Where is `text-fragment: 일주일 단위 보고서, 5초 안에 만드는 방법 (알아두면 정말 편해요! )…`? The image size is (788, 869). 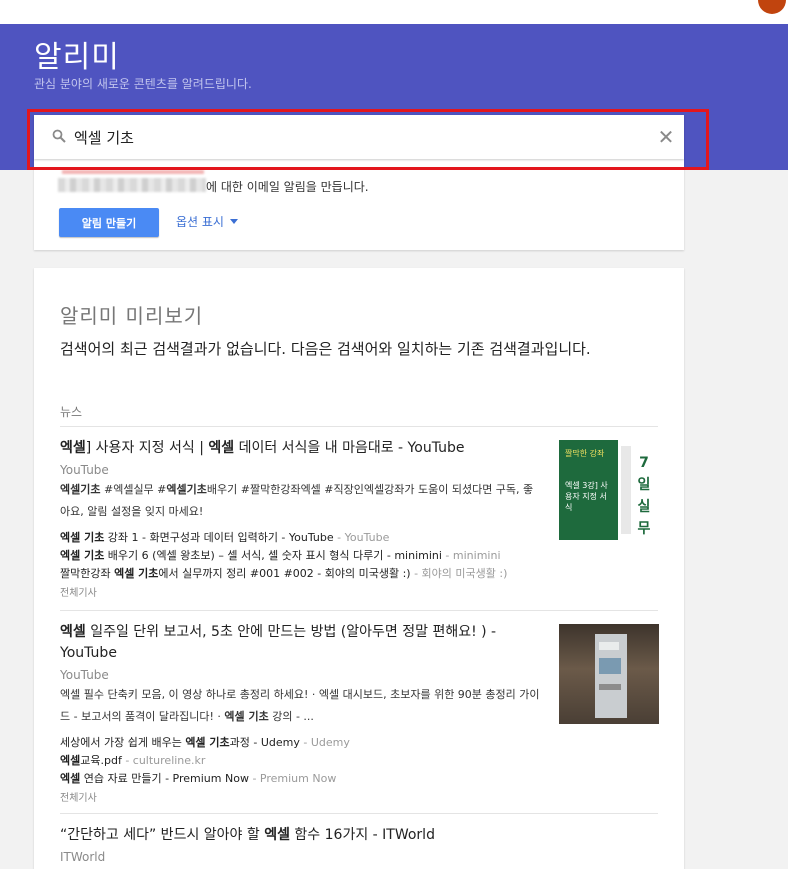
text-fragment: 일주일 단위 보고서, 5초 안에 만드는 방법 (알아두면 정말 편해요! )… is located at coordinates (278, 642).